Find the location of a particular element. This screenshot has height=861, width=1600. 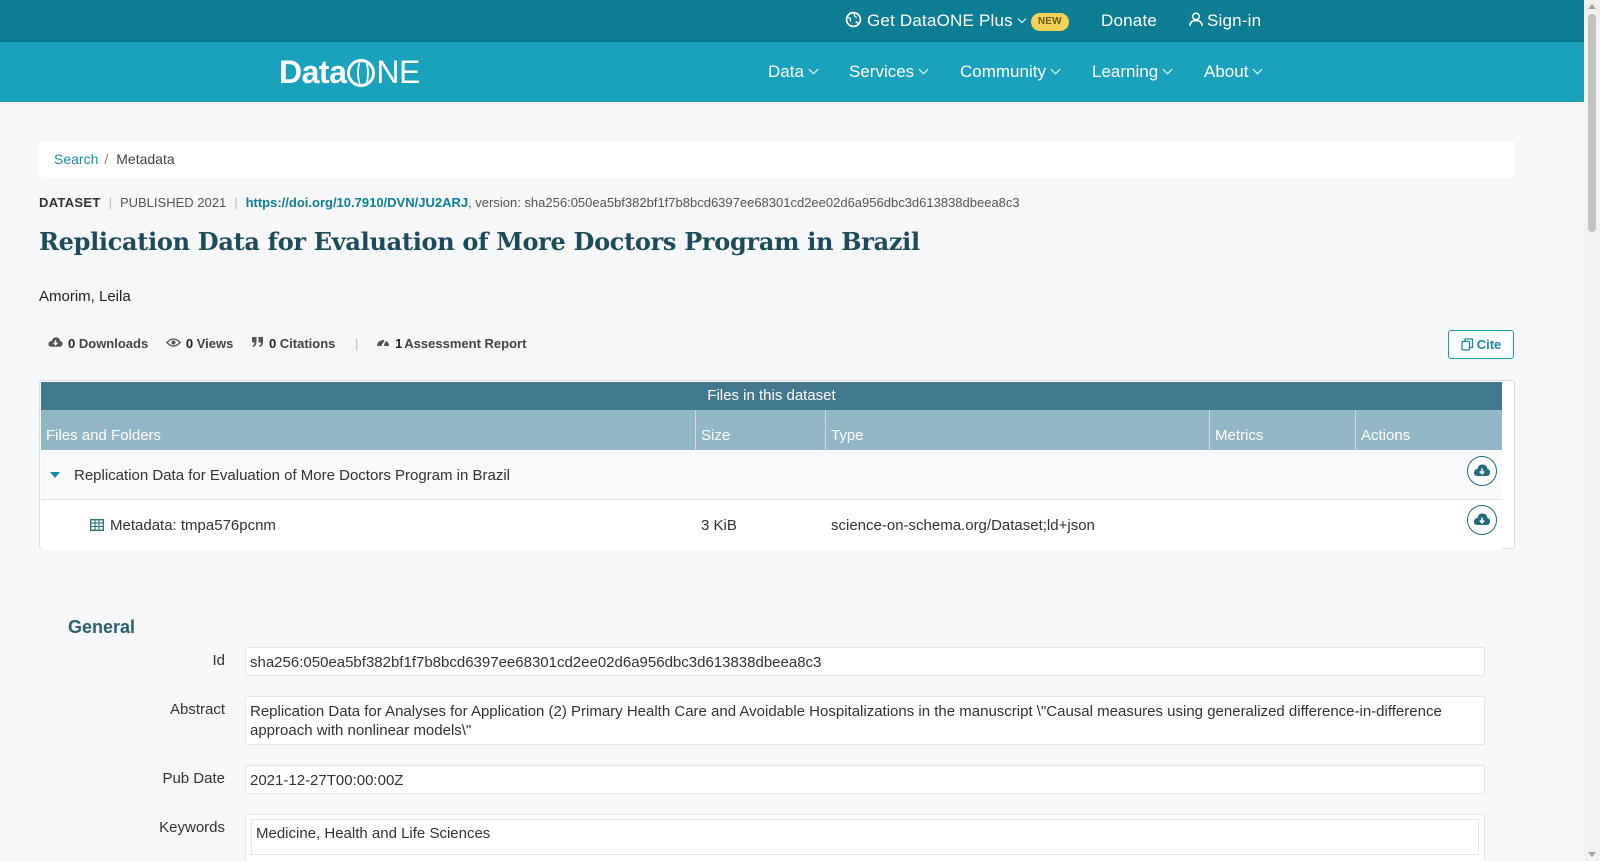

download-file-button is located at coordinates (1482, 520).